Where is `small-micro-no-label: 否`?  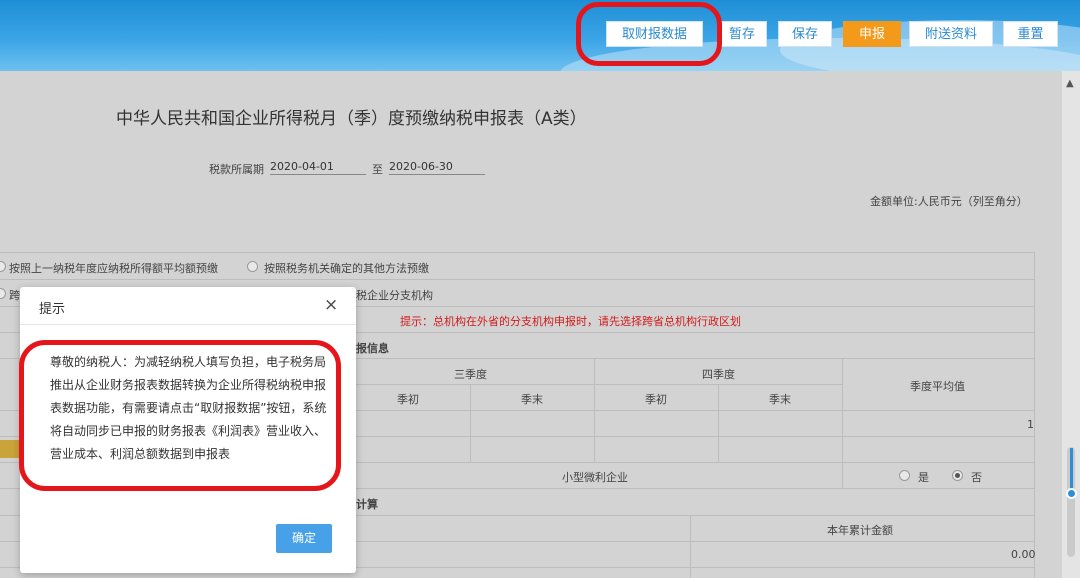
small-micro-no-label: 否 is located at coordinates (976, 477).